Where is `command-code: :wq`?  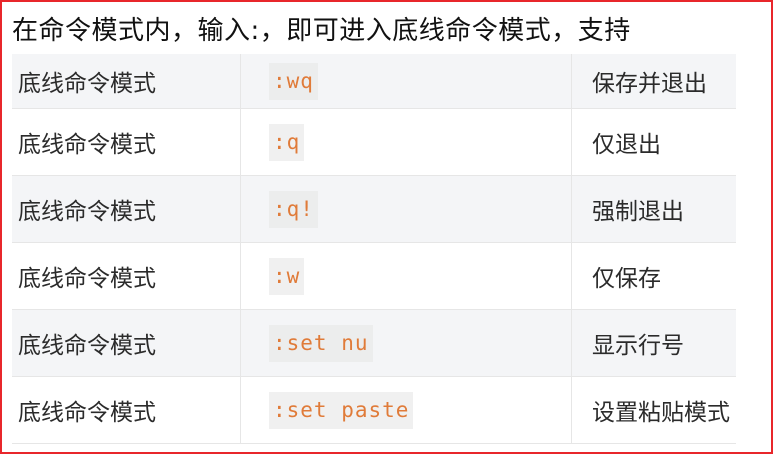 command-code: :wq is located at coordinates (293, 81).